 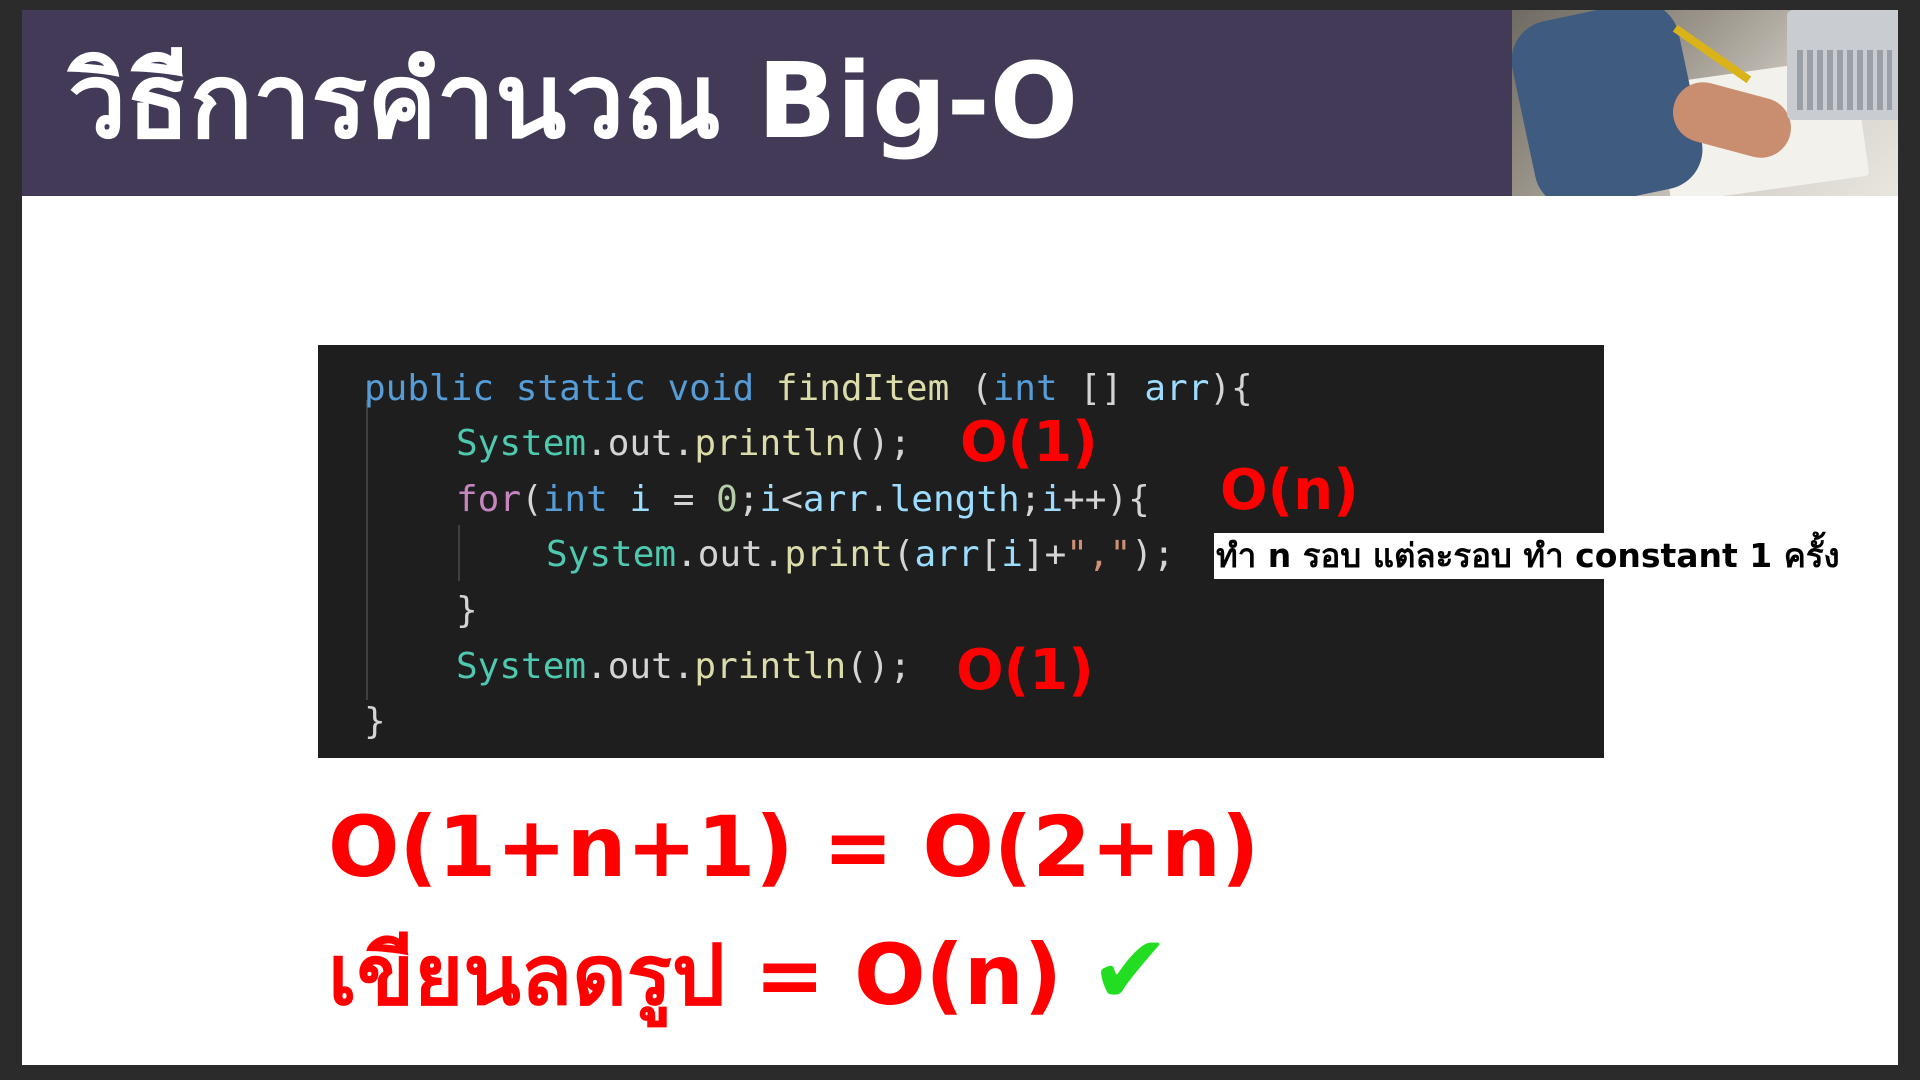 What do you see at coordinates (684, 443) in the screenshot?
I see `code-line-2: System.out.println();` at bounding box center [684, 443].